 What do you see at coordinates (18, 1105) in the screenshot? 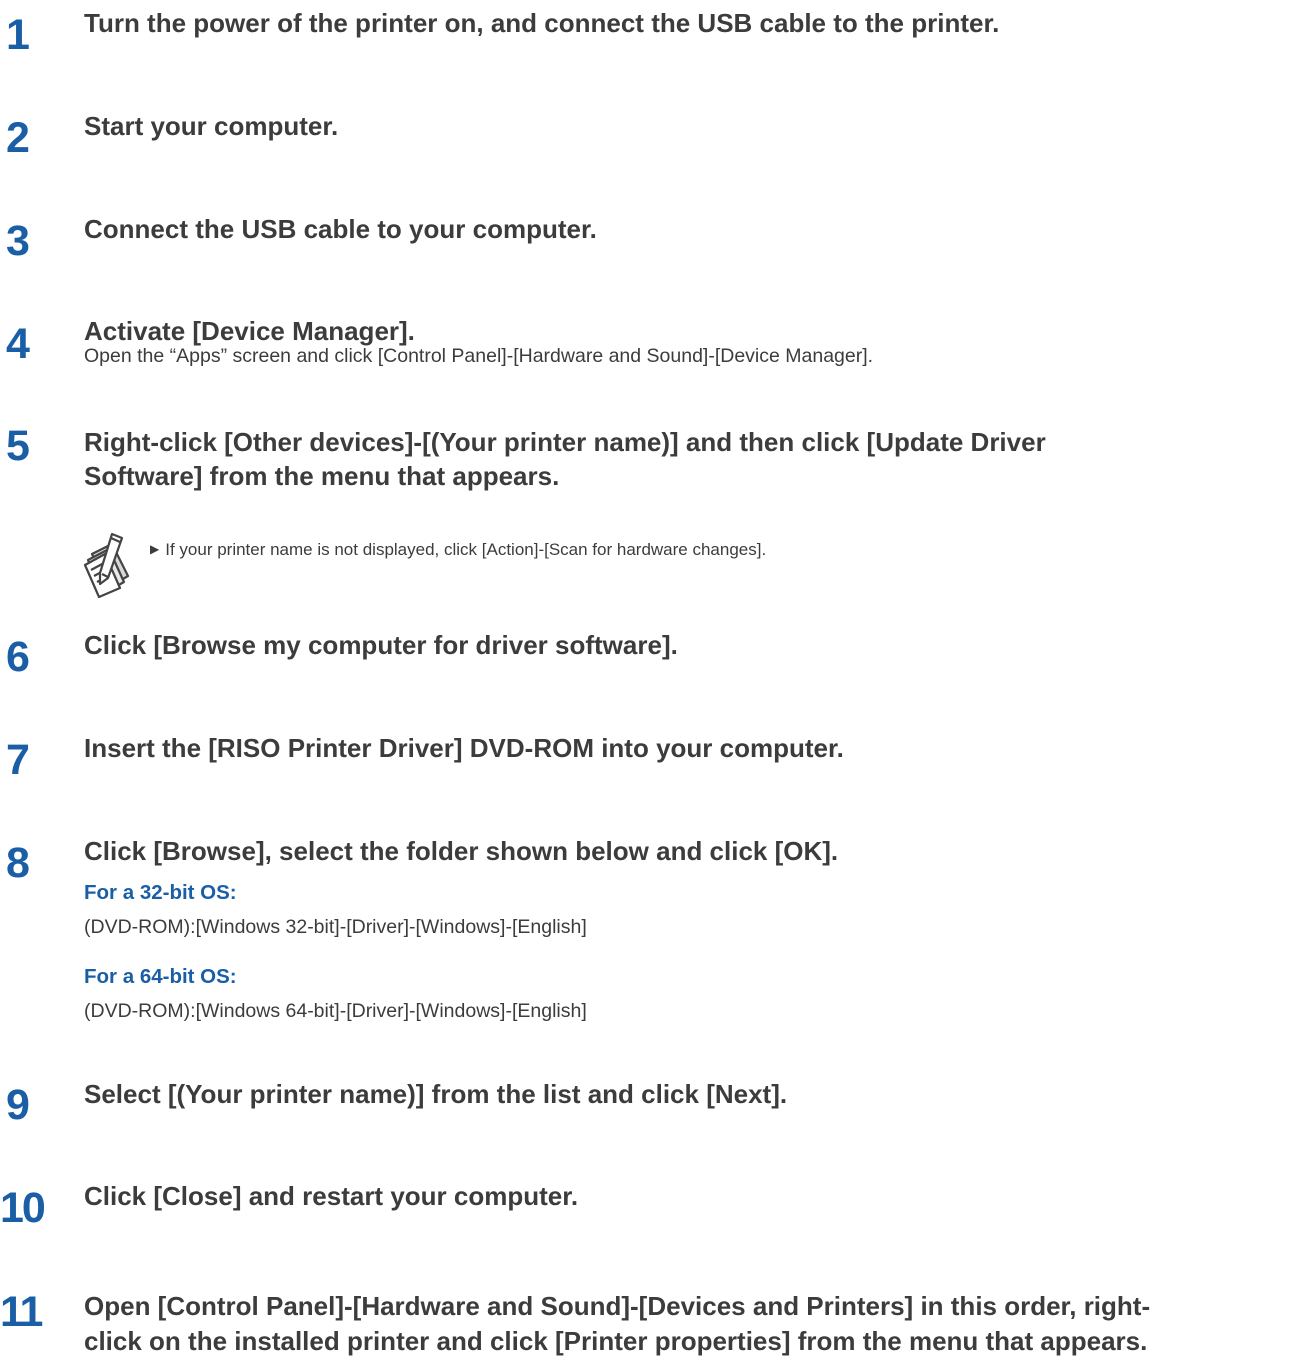
I see `step-number-9: 9` at bounding box center [18, 1105].